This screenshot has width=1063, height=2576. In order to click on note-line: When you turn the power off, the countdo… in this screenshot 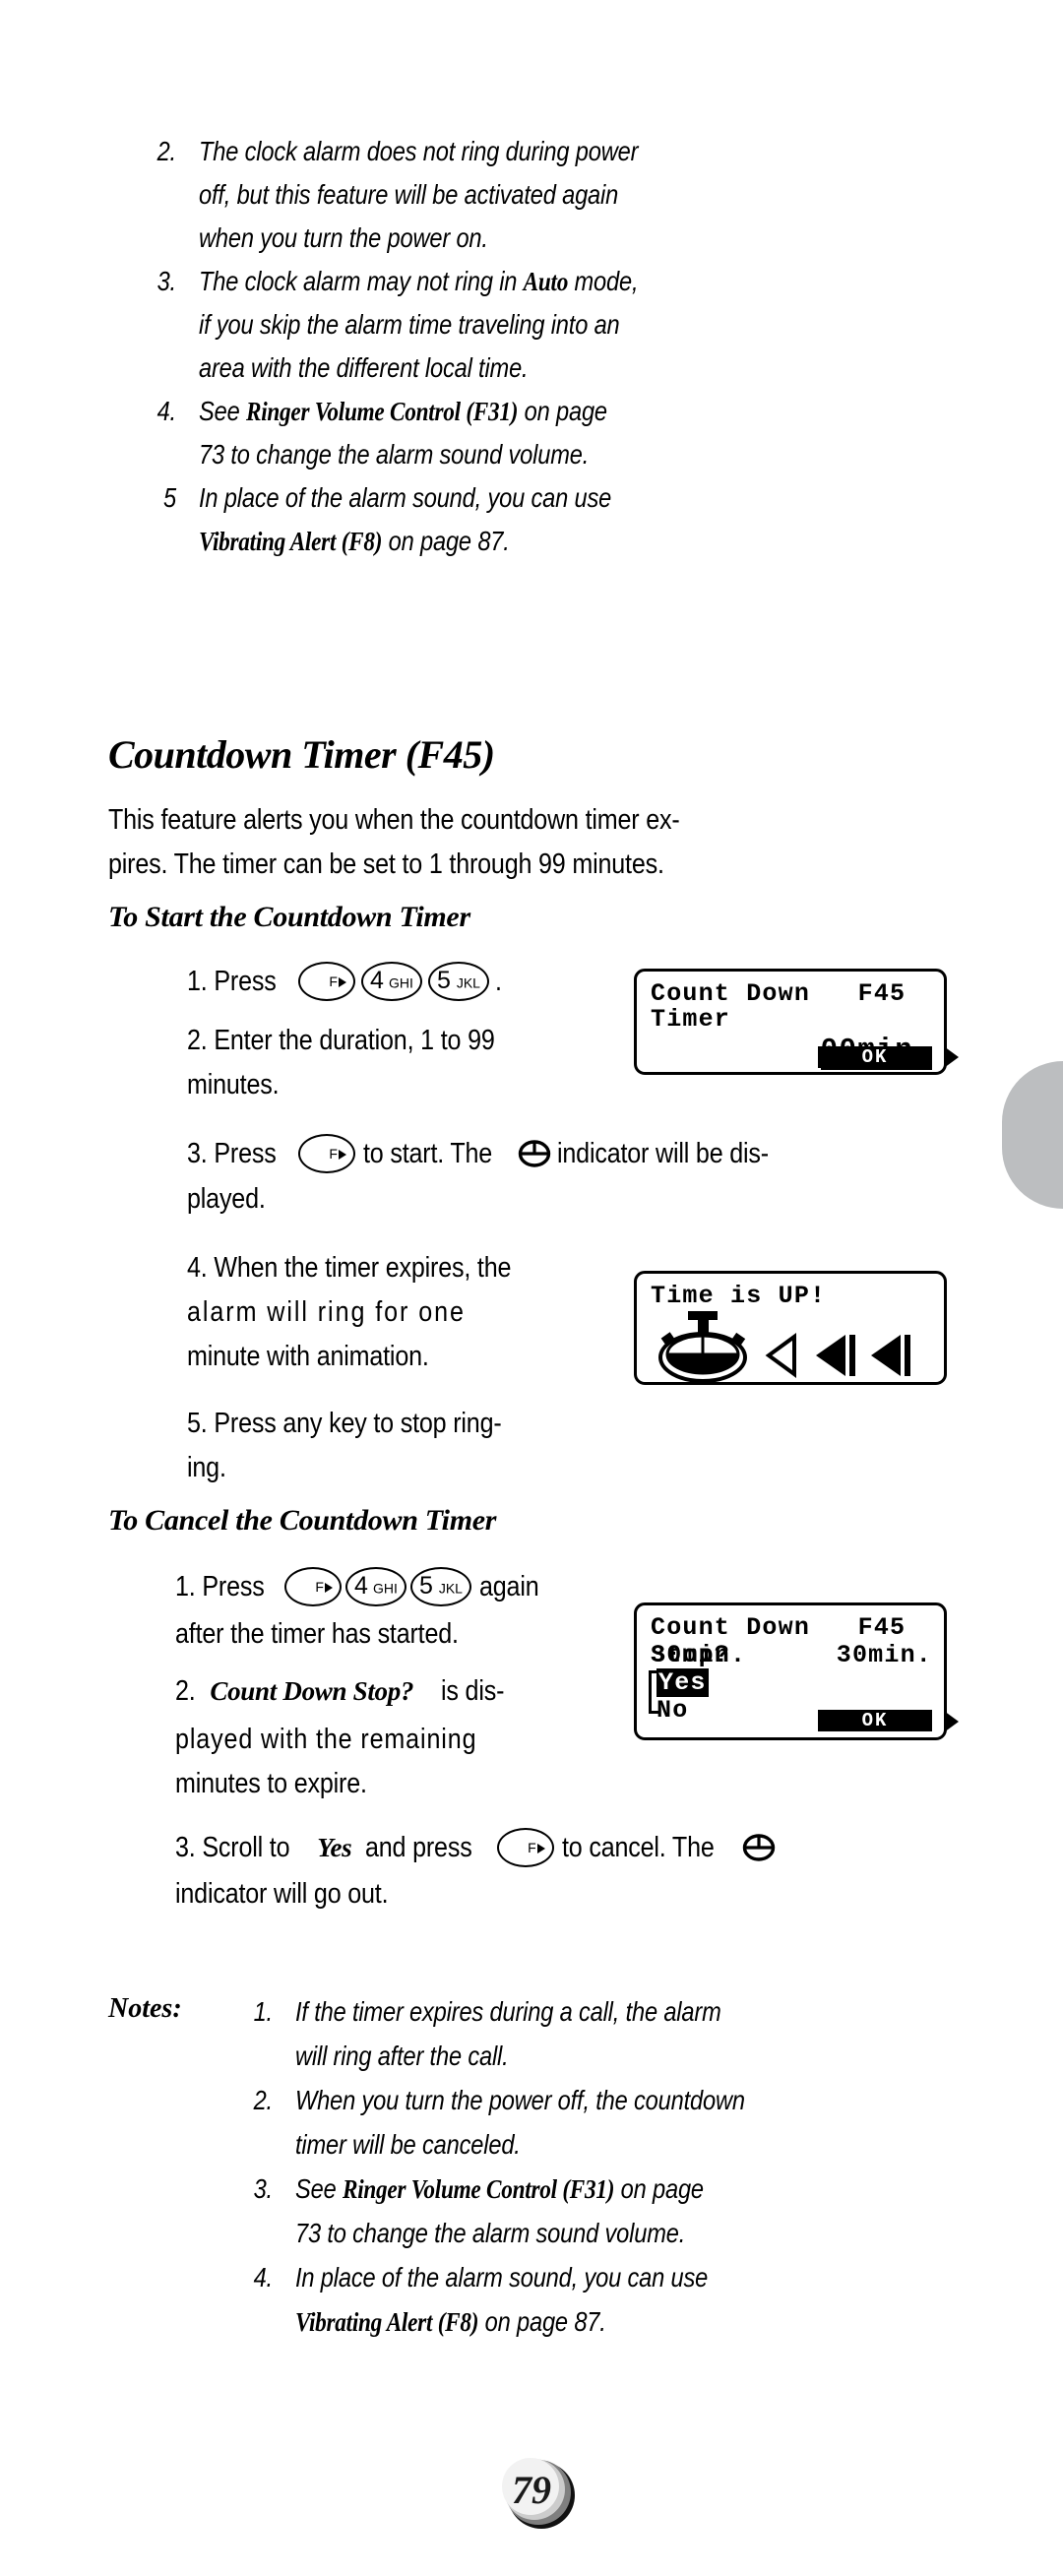, I will do `click(520, 2100)`.